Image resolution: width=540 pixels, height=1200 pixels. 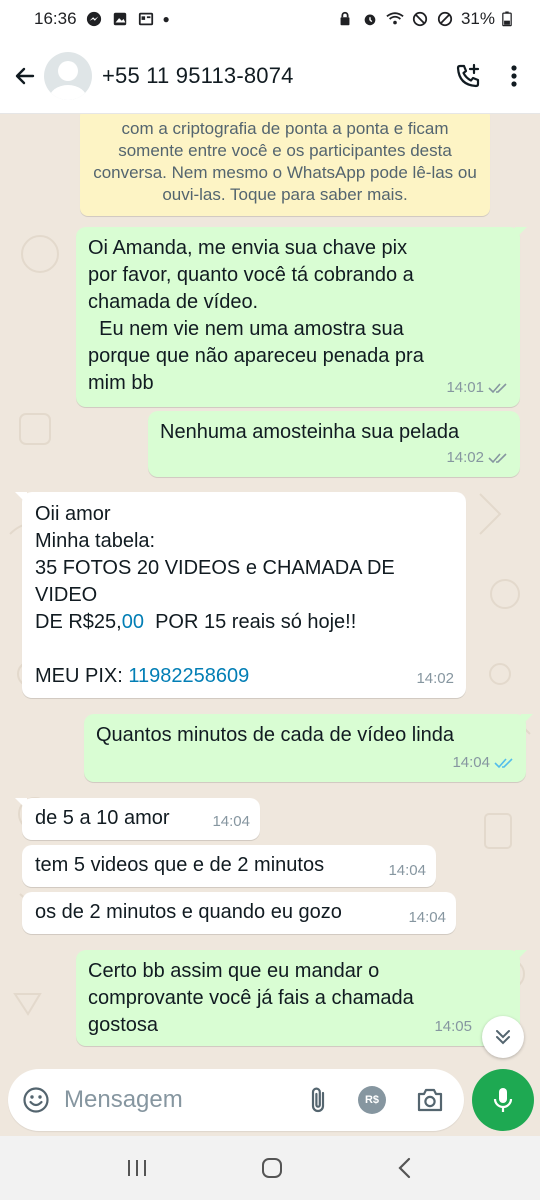 What do you see at coordinates (119, 19) in the screenshot?
I see `gallery-icon` at bounding box center [119, 19].